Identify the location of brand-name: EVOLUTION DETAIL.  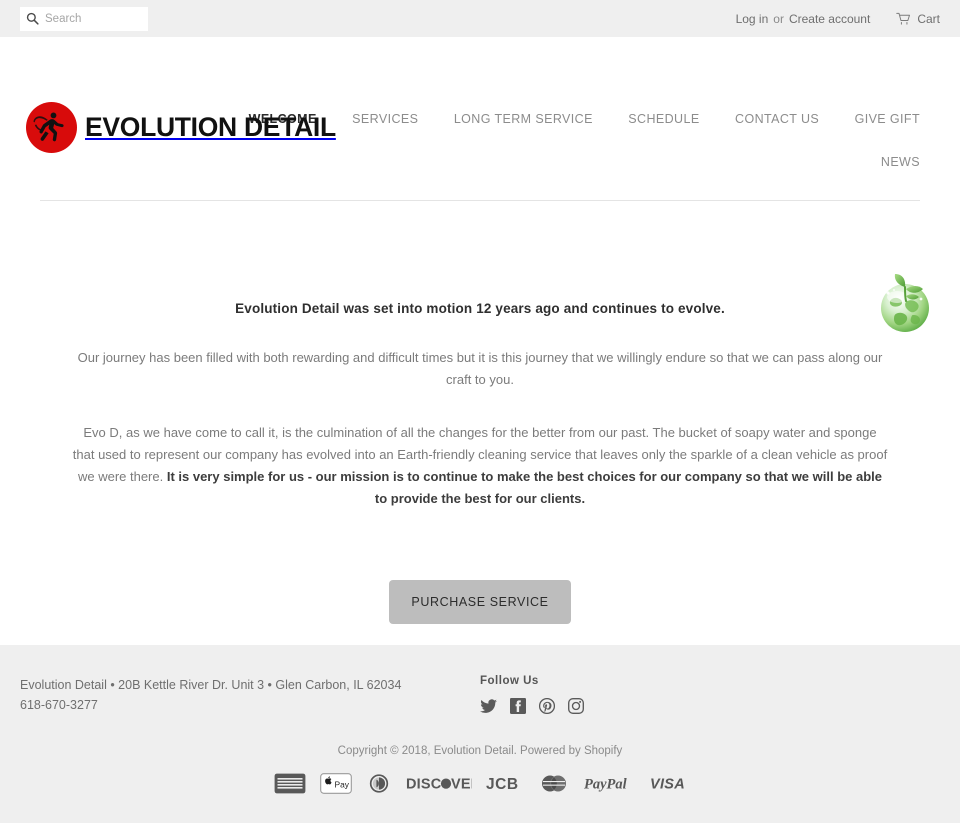
(210, 127).